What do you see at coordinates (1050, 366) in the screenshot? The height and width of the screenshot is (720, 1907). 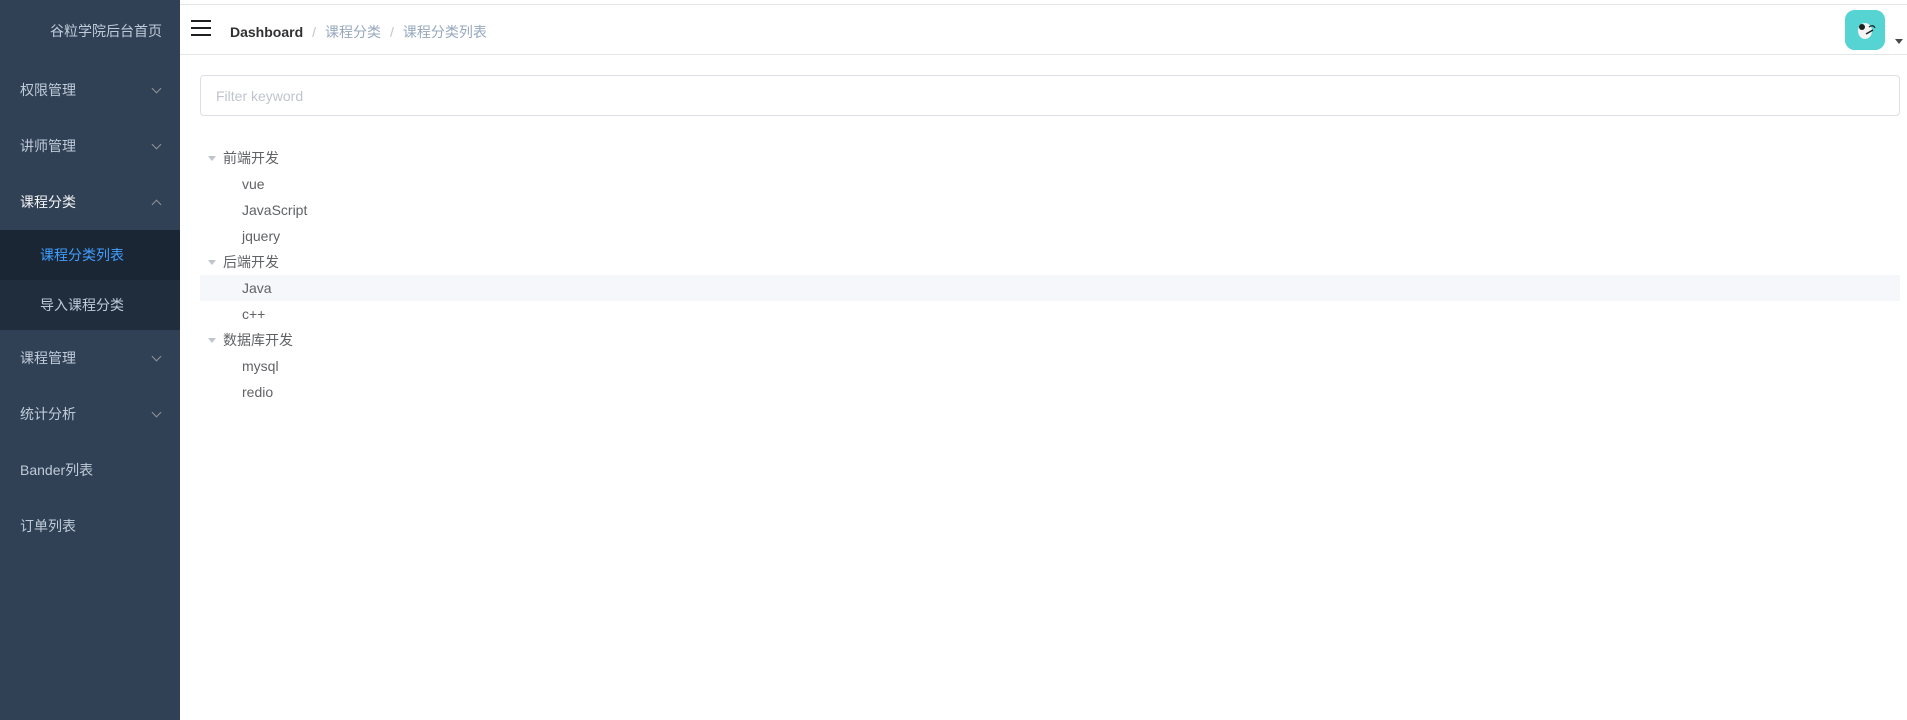 I see `tree-node: mysql` at bounding box center [1050, 366].